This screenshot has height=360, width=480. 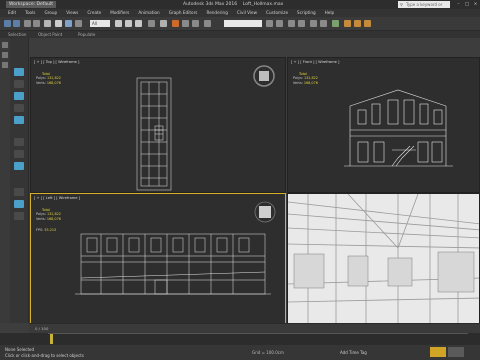 I want to click on menu-customize: Customize, so click(x=277, y=13).